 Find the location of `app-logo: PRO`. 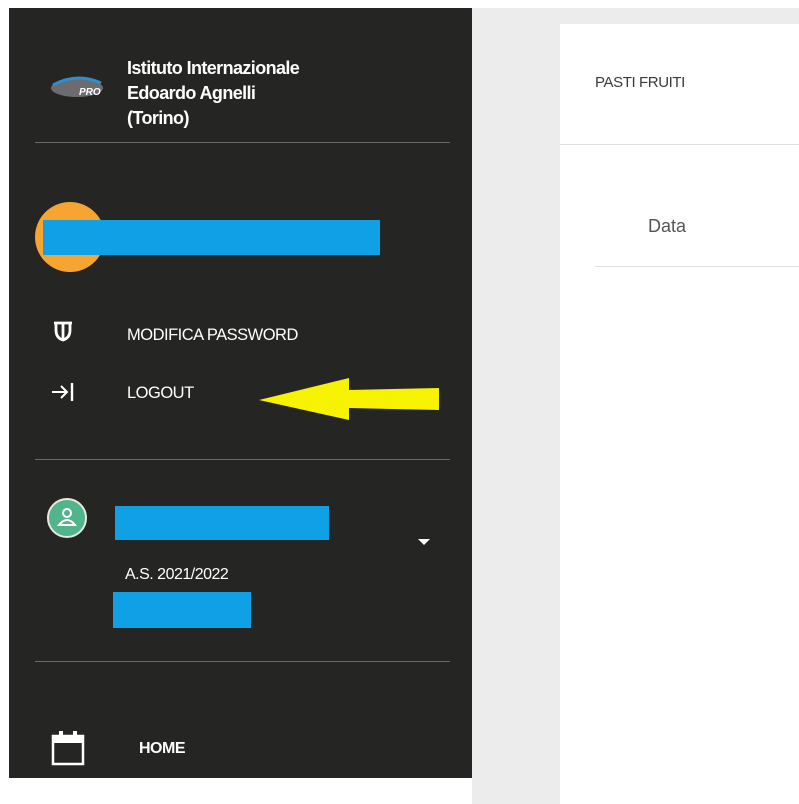

app-logo: PRO is located at coordinates (77, 88).